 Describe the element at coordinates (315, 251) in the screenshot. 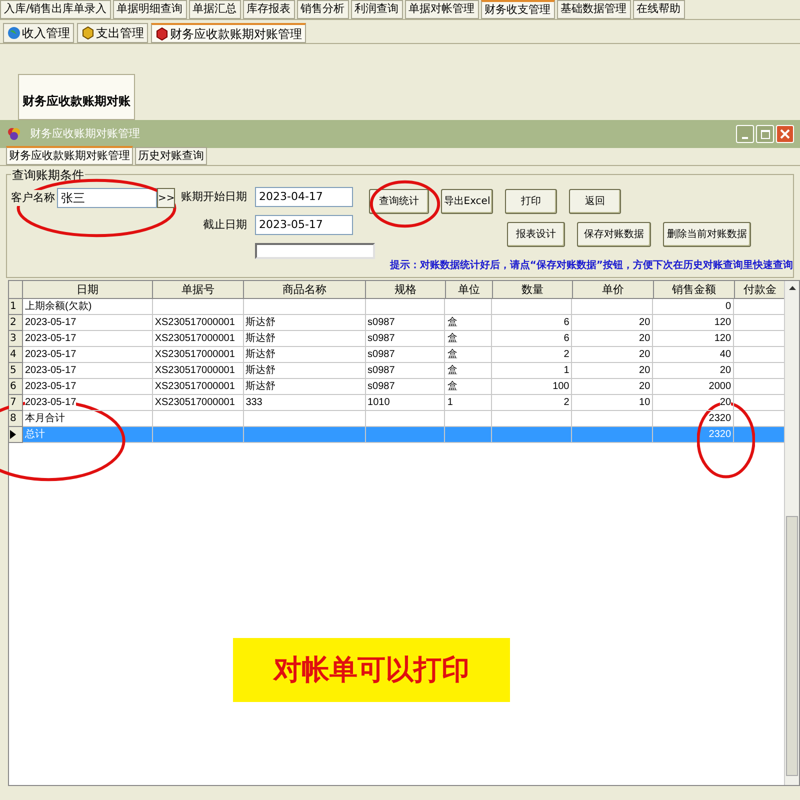

I see `input-field` at that location.